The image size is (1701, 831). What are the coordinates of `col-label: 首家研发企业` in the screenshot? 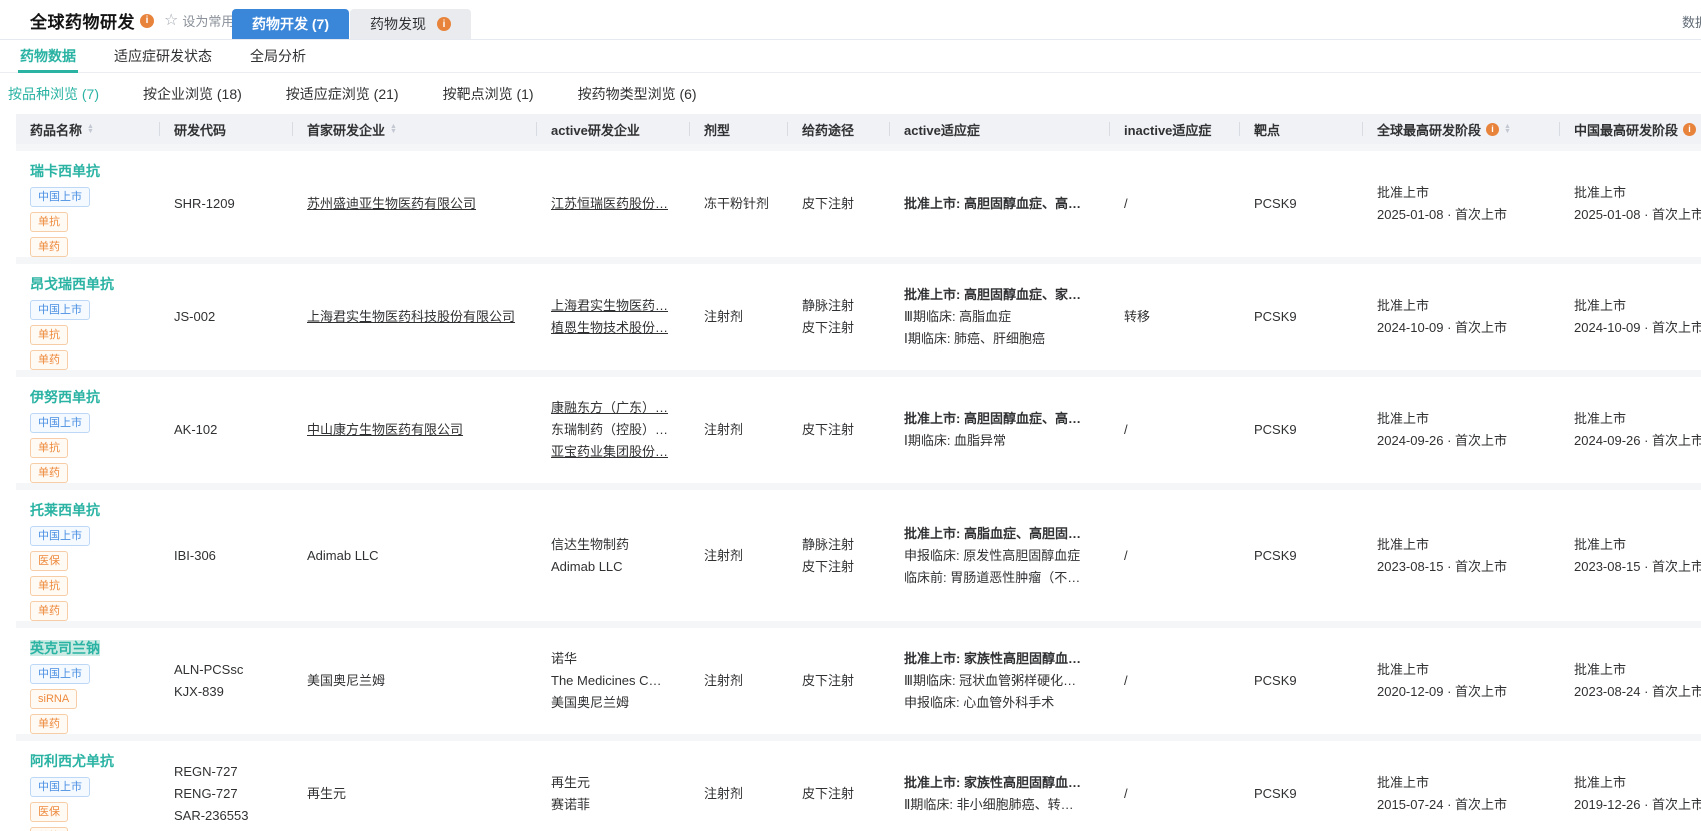 It's located at (346, 130).